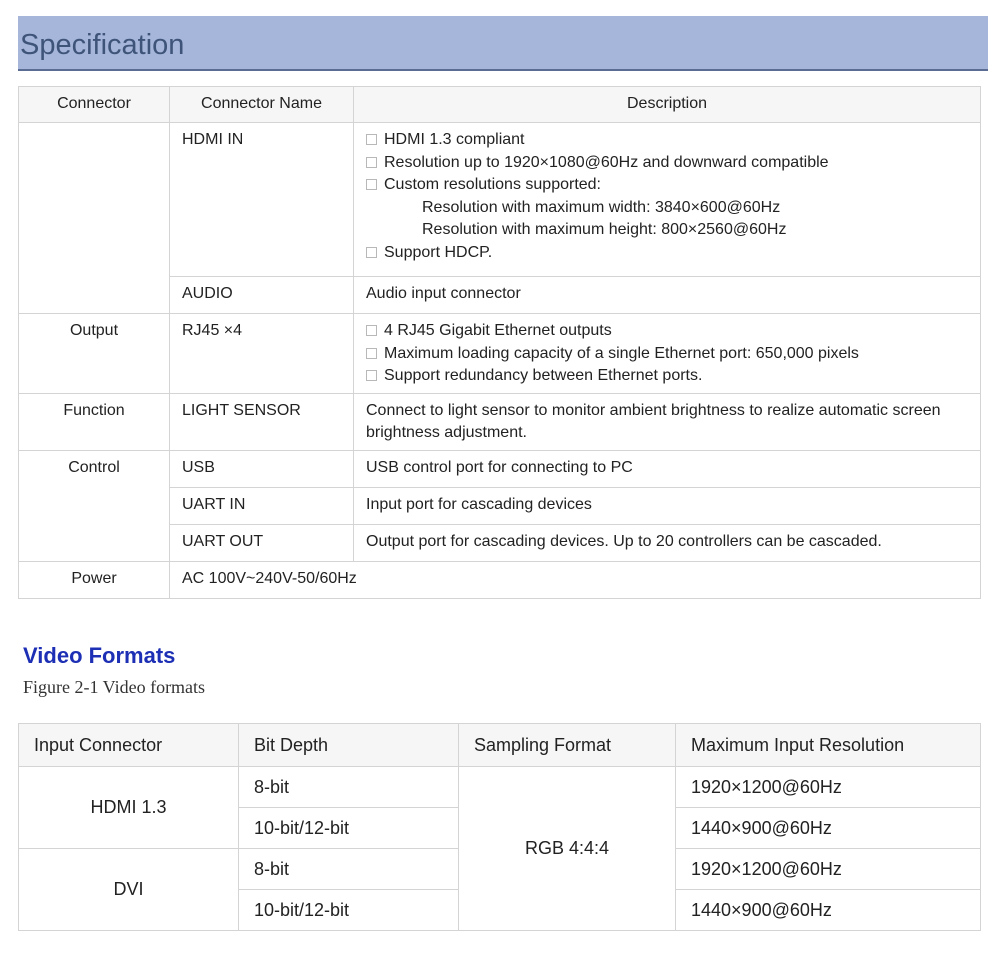 This screenshot has height=961, width=1000. Describe the element at coordinates (102, 45) in the screenshot. I see `specification-title: Specification` at that location.